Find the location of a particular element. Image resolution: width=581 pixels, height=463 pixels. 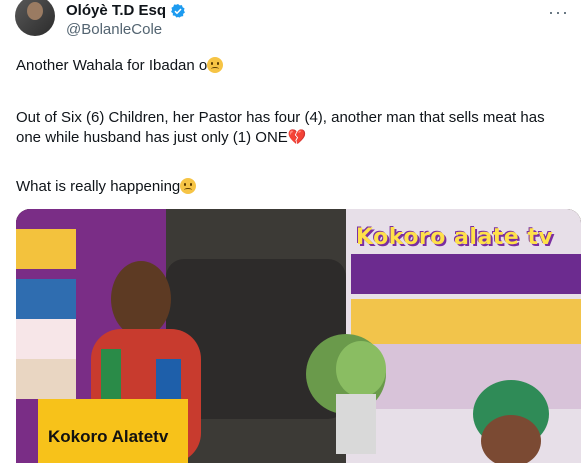

more-options-icon: ··· is located at coordinates (558, 12).